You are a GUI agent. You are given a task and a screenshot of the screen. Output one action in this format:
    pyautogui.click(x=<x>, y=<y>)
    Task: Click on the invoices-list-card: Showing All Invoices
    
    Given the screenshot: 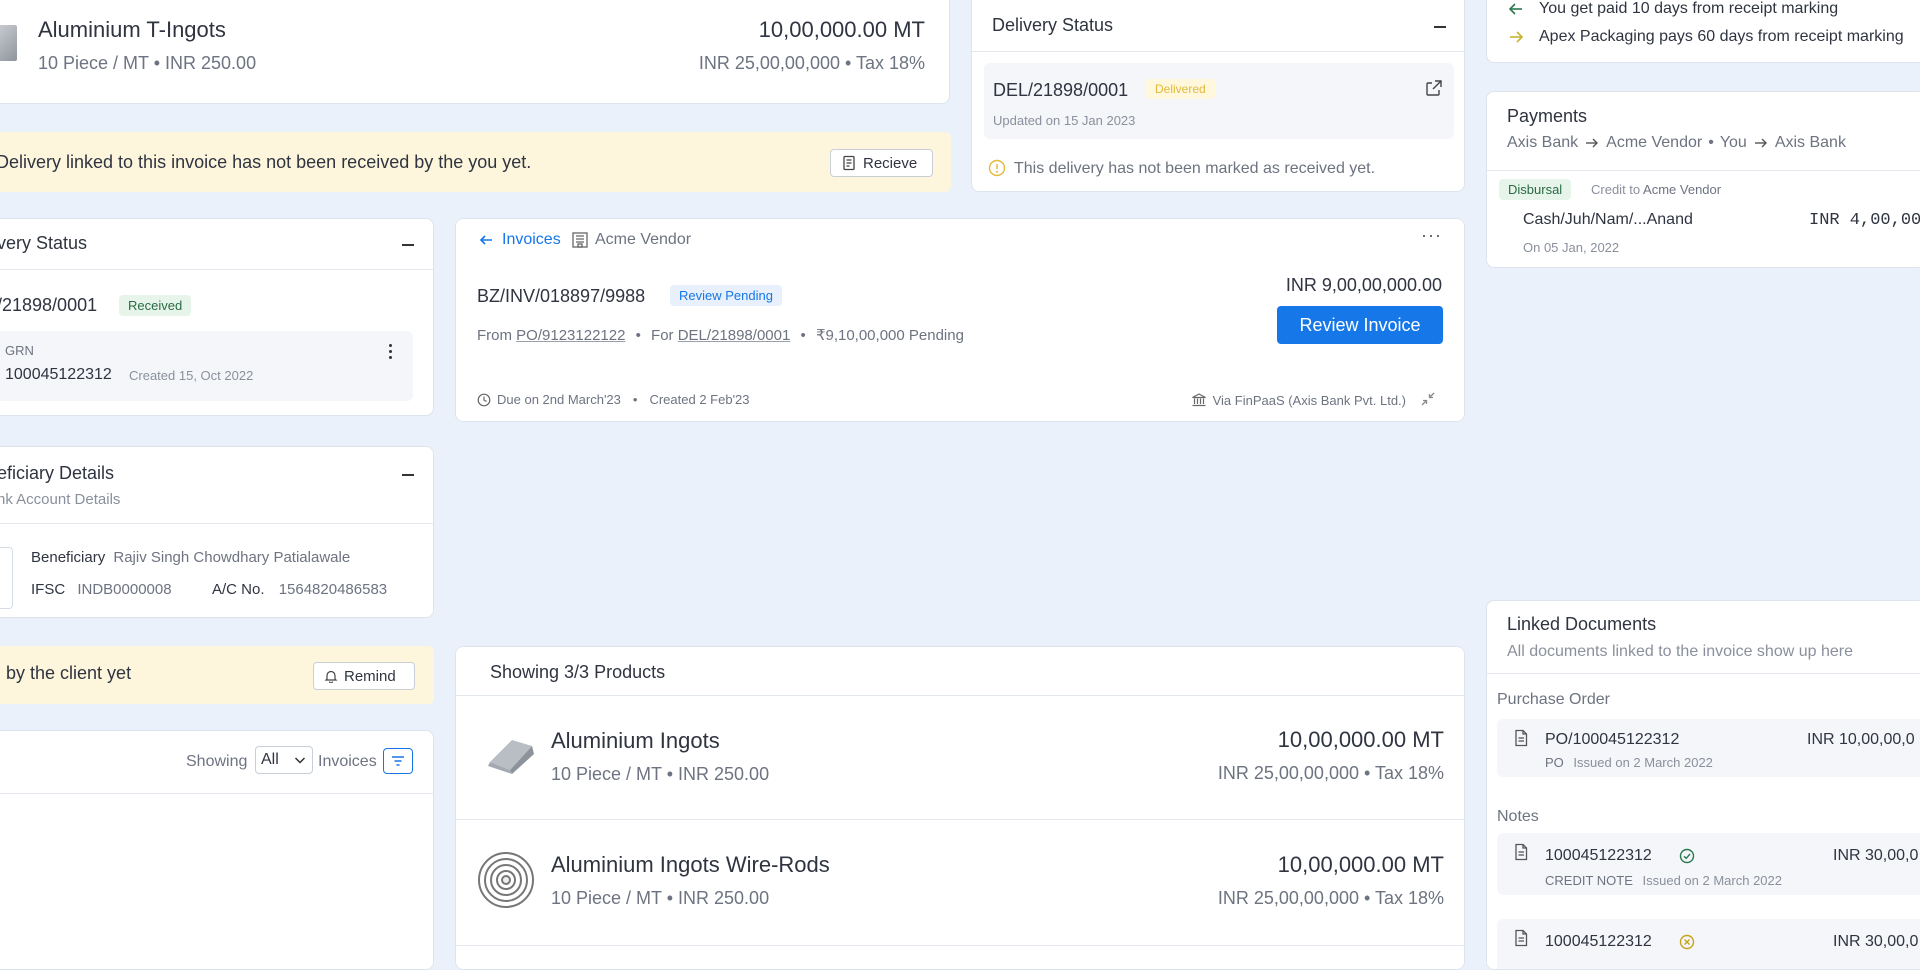 What is the action you would take?
    pyautogui.click(x=217, y=850)
    